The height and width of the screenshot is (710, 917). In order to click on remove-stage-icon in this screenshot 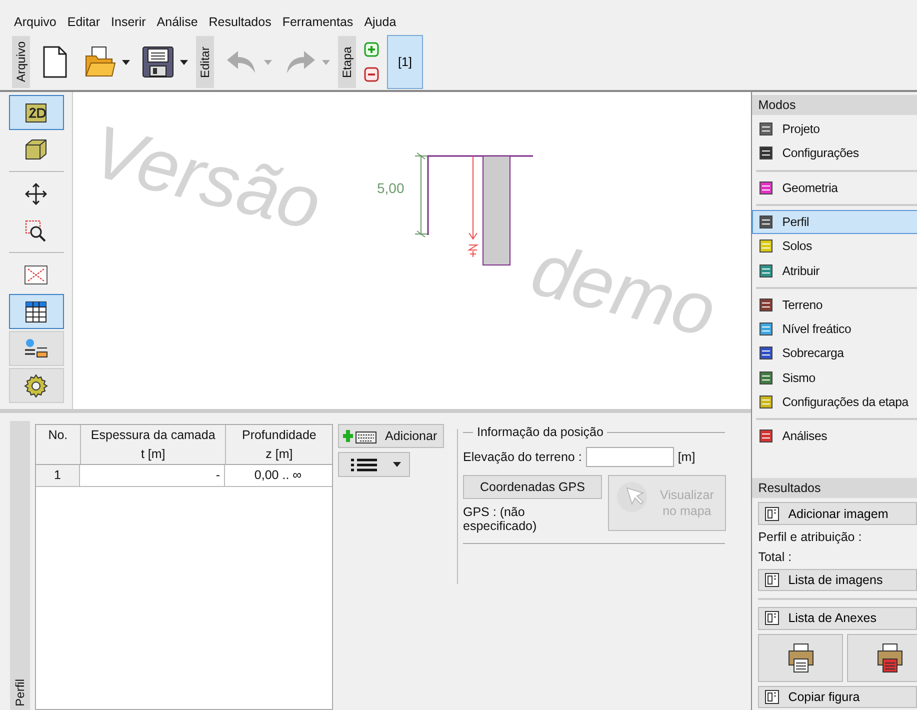, I will do `click(371, 74)`.